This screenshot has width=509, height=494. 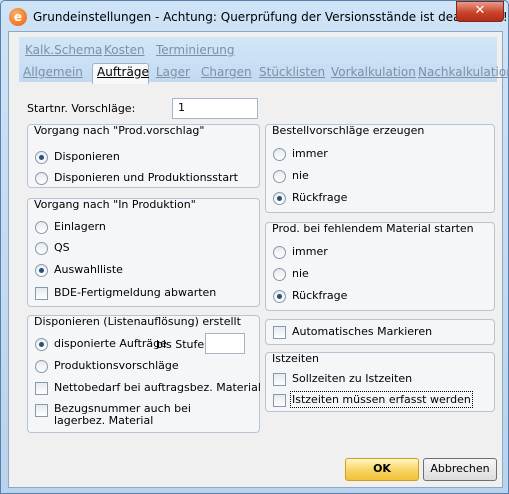 I want to click on group-bestellvorschlaege-title: Bestellvorschläge erzeugen, so click(x=348, y=130).